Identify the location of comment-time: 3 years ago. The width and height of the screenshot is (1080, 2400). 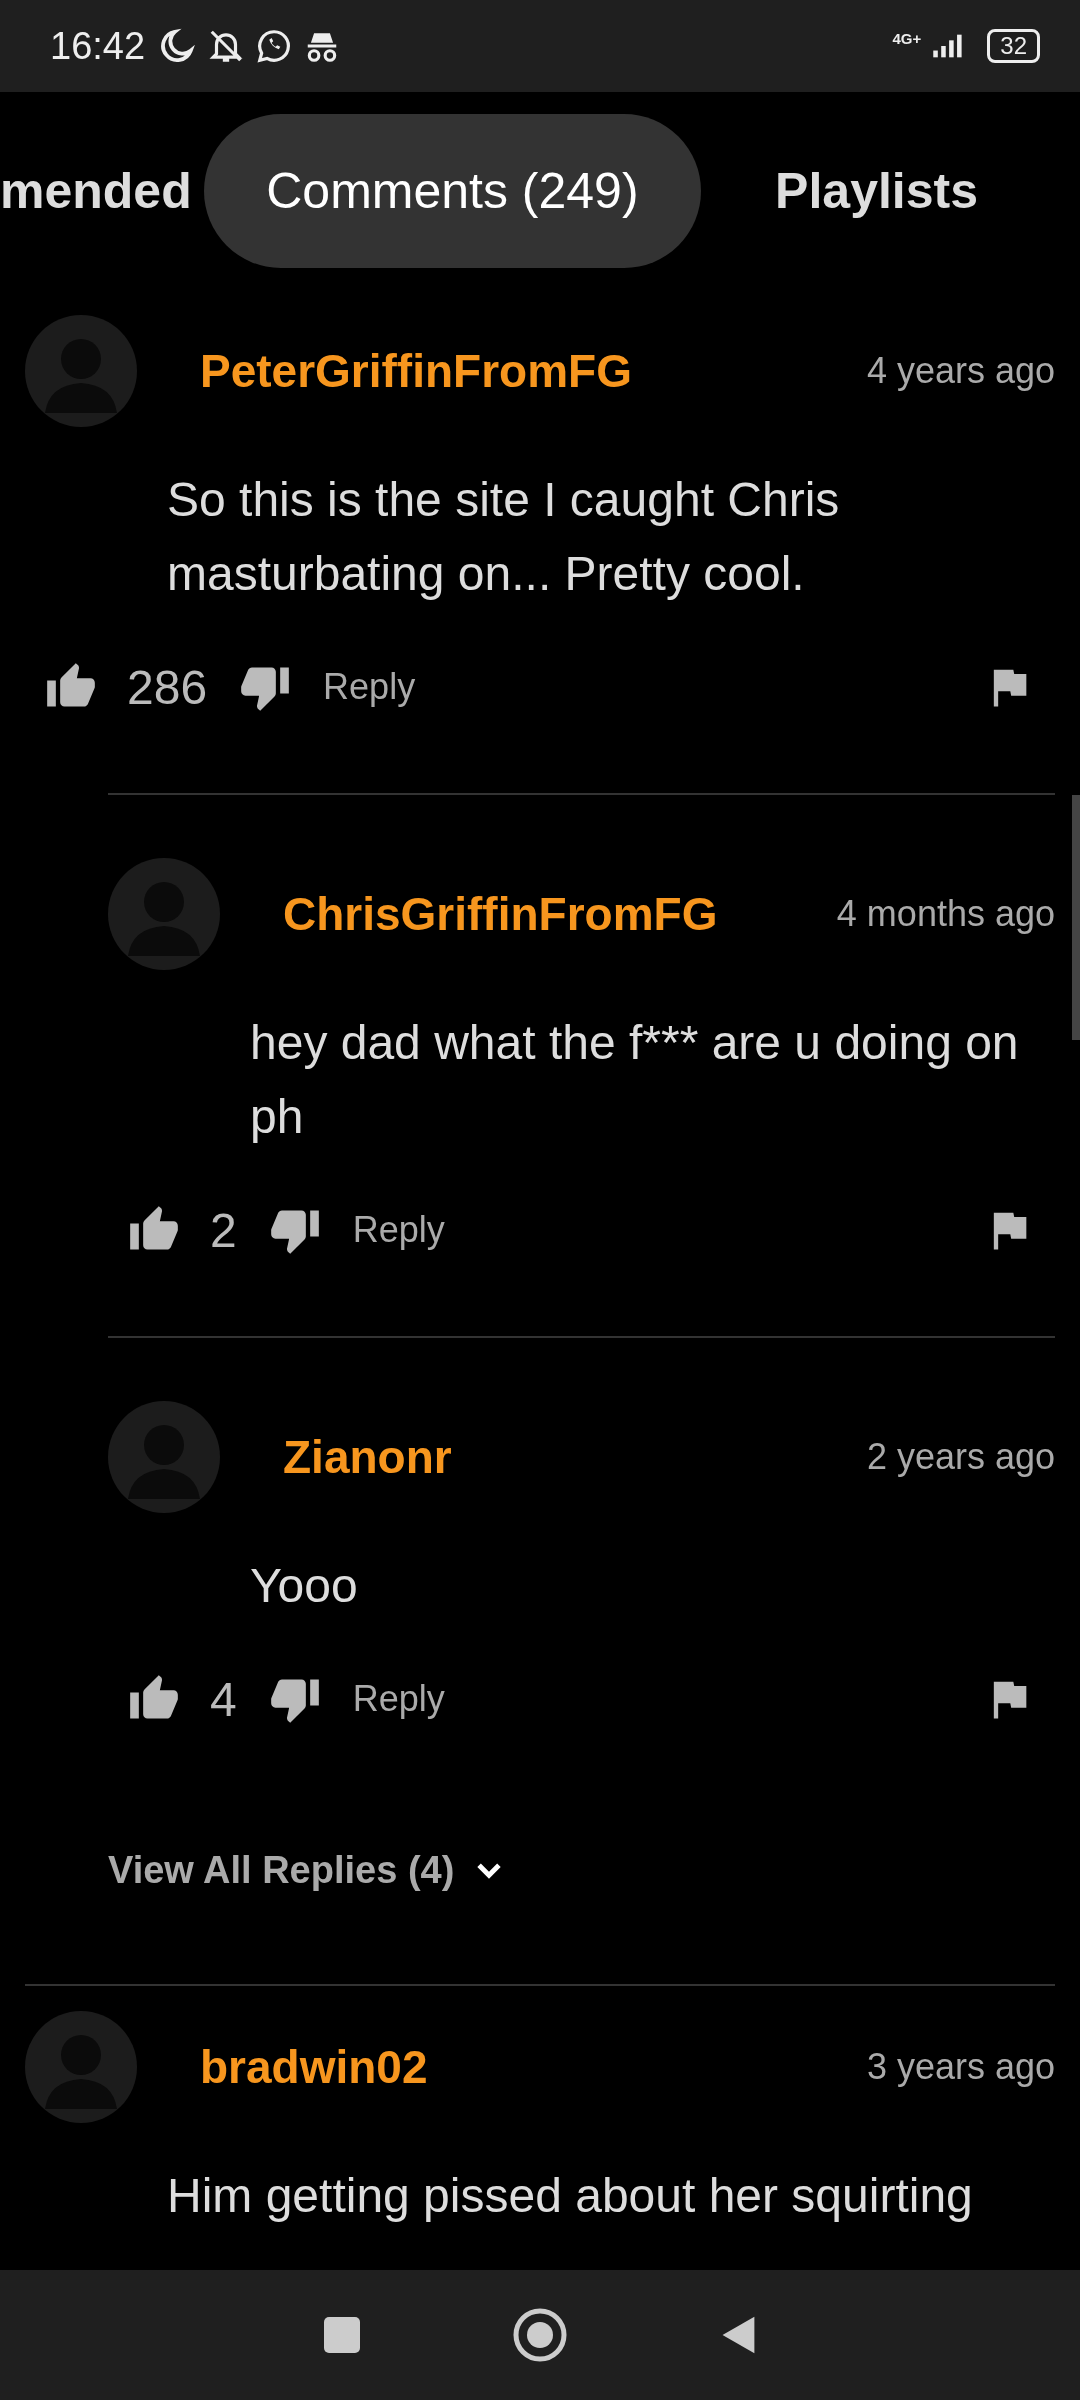
(960, 2067).